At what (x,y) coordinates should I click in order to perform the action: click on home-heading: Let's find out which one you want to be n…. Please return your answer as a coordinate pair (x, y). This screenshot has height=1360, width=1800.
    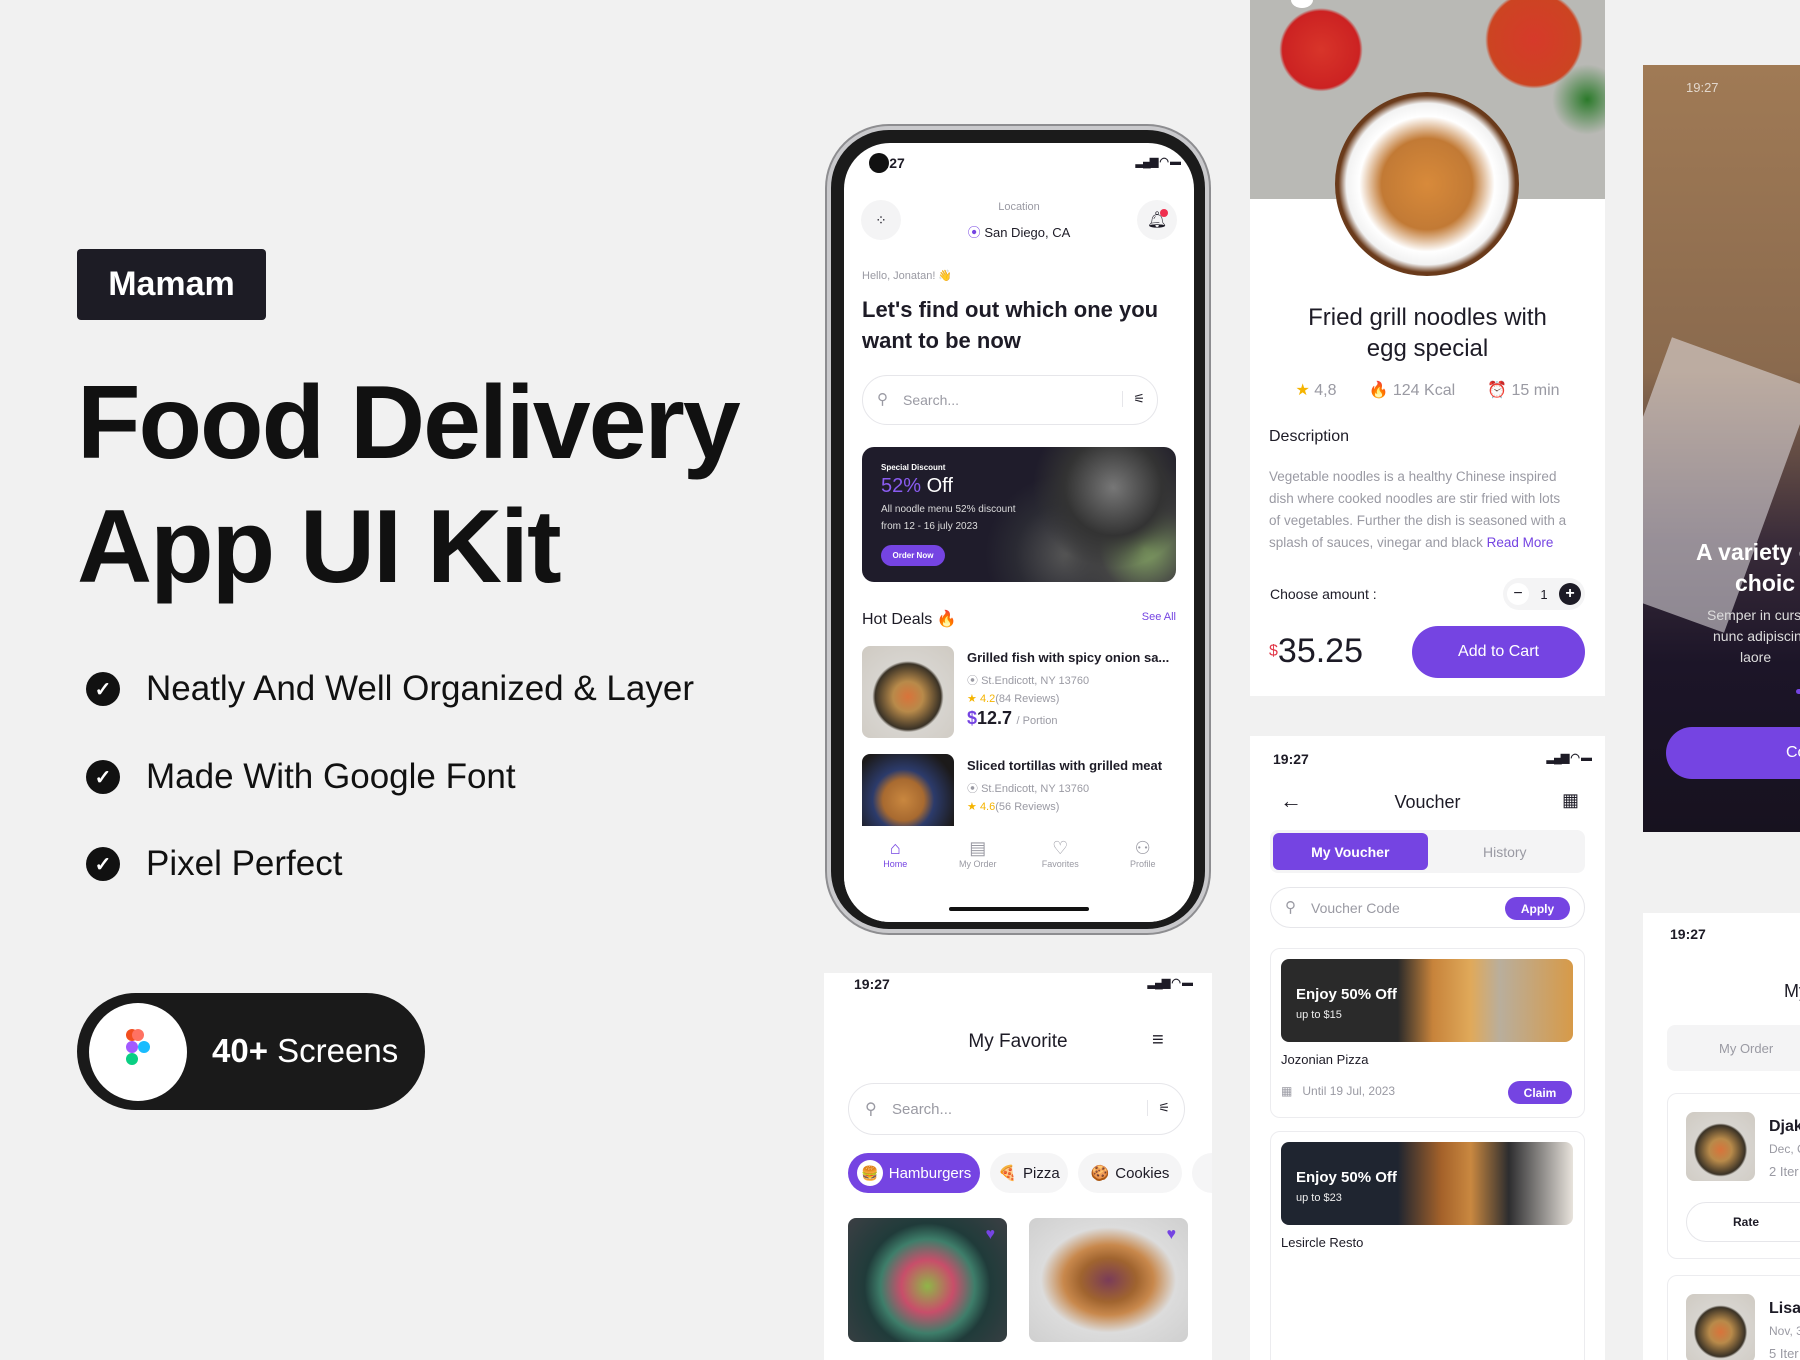
    Looking at the image, I should click on (1010, 325).